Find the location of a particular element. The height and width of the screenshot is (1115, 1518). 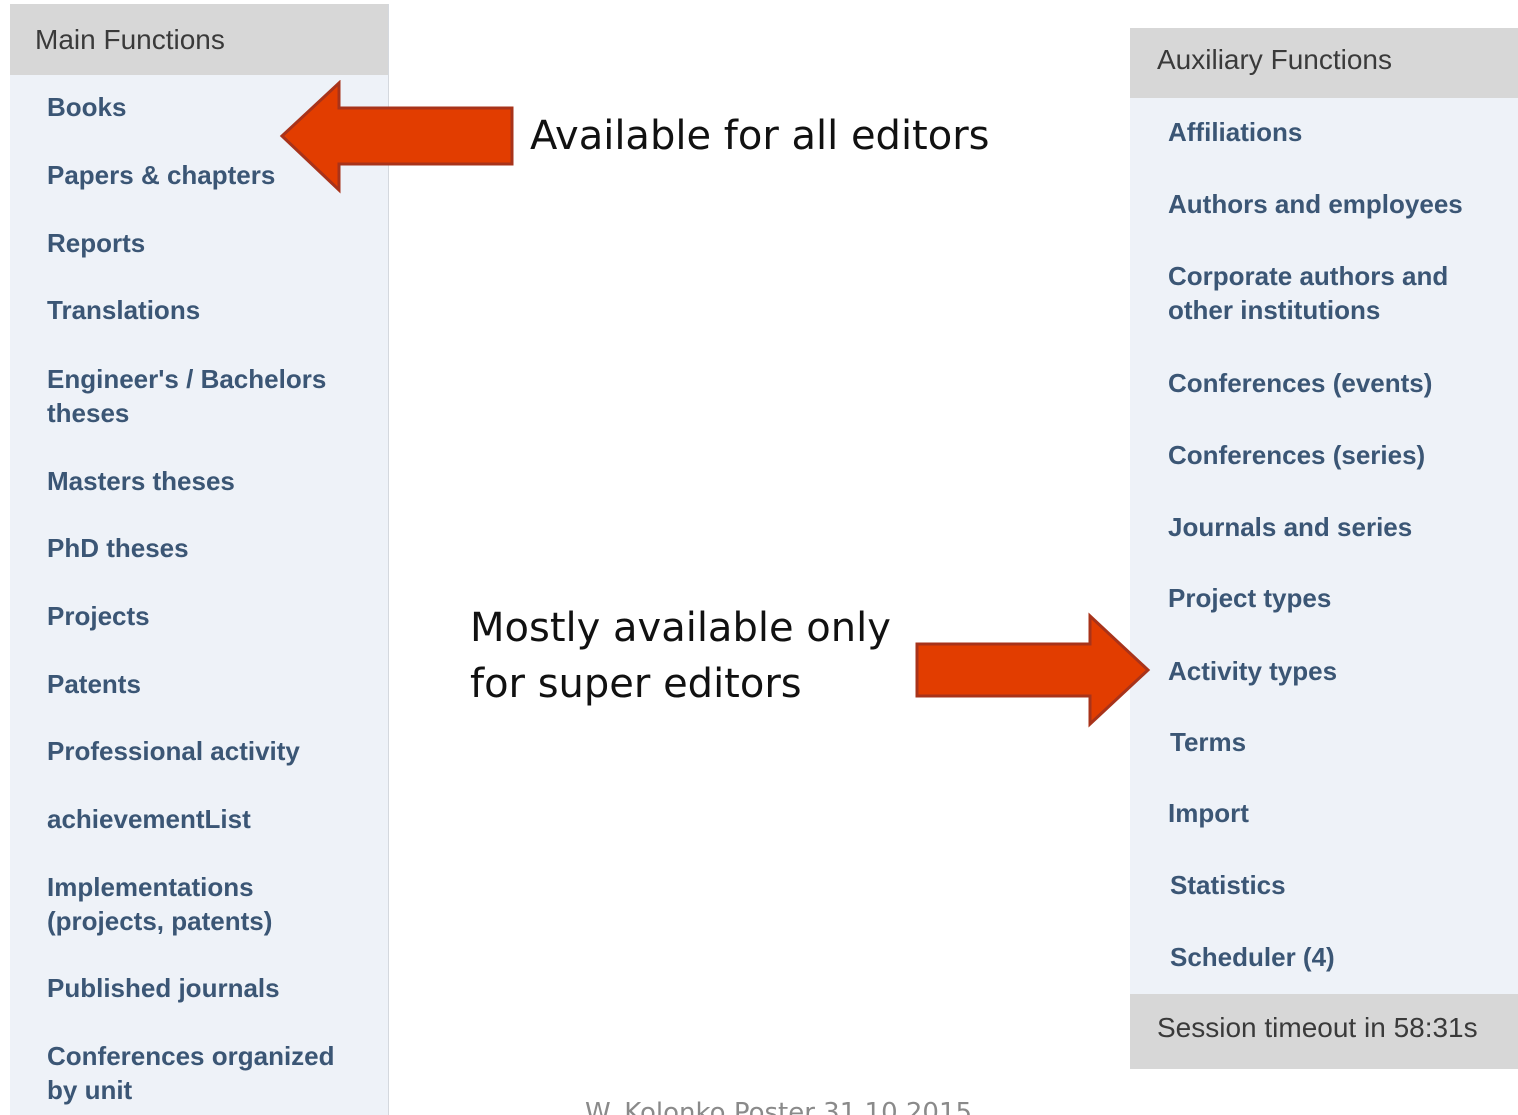

menu-item-label: achievementList is located at coordinates (149, 819).